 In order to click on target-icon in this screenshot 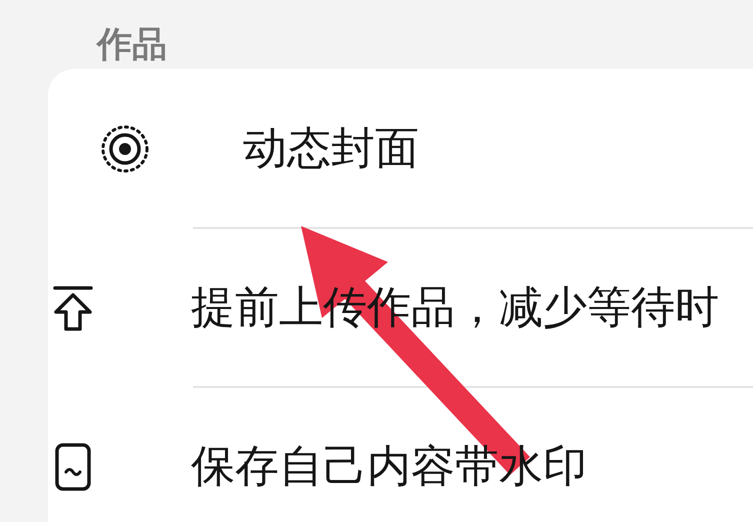, I will do `click(125, 149)`.